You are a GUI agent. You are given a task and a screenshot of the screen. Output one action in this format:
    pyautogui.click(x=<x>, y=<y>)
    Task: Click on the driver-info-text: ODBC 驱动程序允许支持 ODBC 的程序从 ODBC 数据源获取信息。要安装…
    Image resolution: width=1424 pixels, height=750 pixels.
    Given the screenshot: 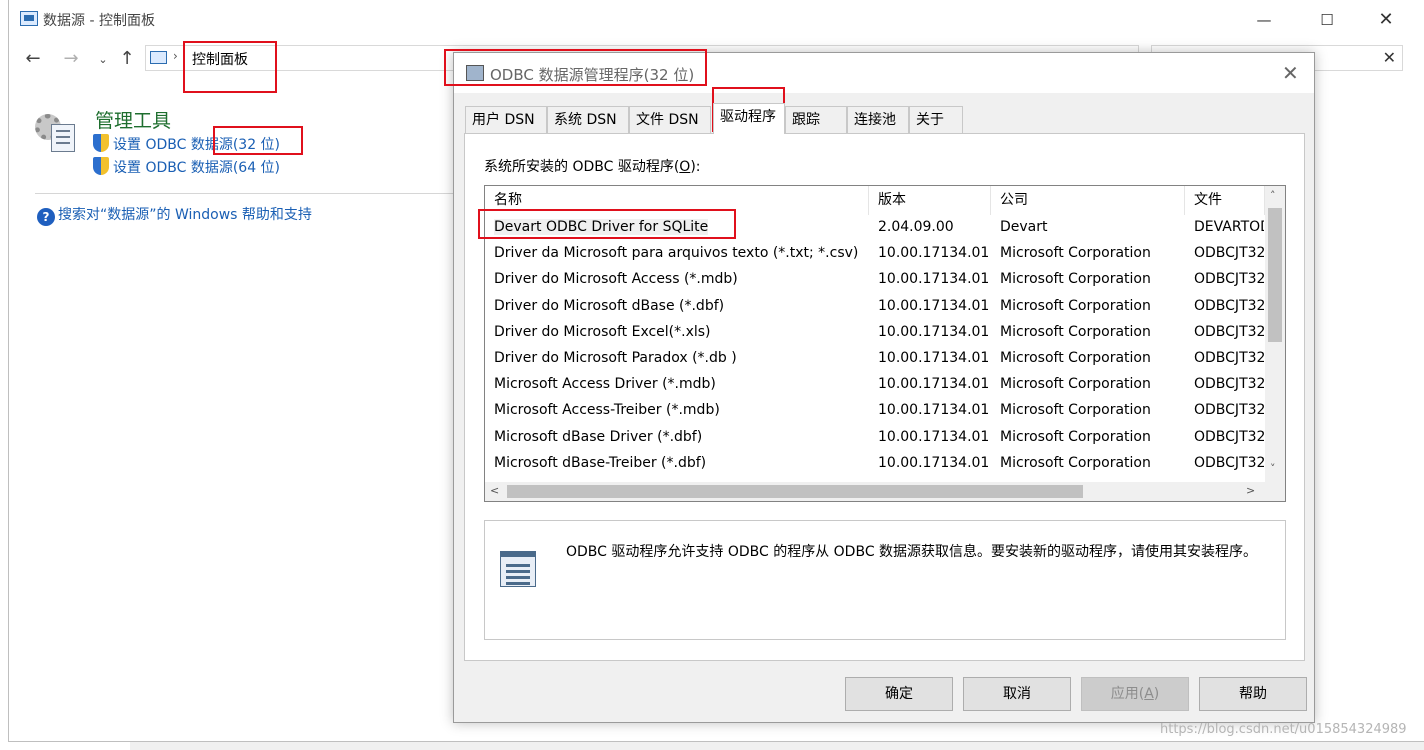 What is the action you would take?
    pyautogui.click(x=912, y=552)
    